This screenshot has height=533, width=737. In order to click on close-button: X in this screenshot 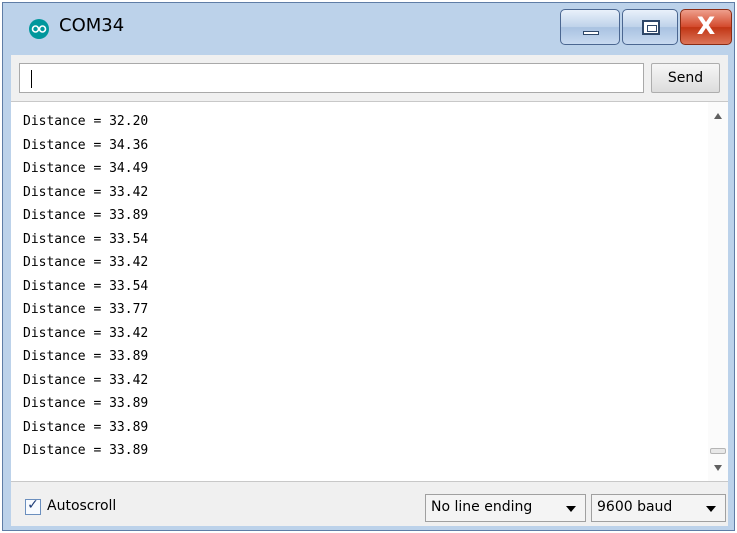, I will do `click(706, 27)`.